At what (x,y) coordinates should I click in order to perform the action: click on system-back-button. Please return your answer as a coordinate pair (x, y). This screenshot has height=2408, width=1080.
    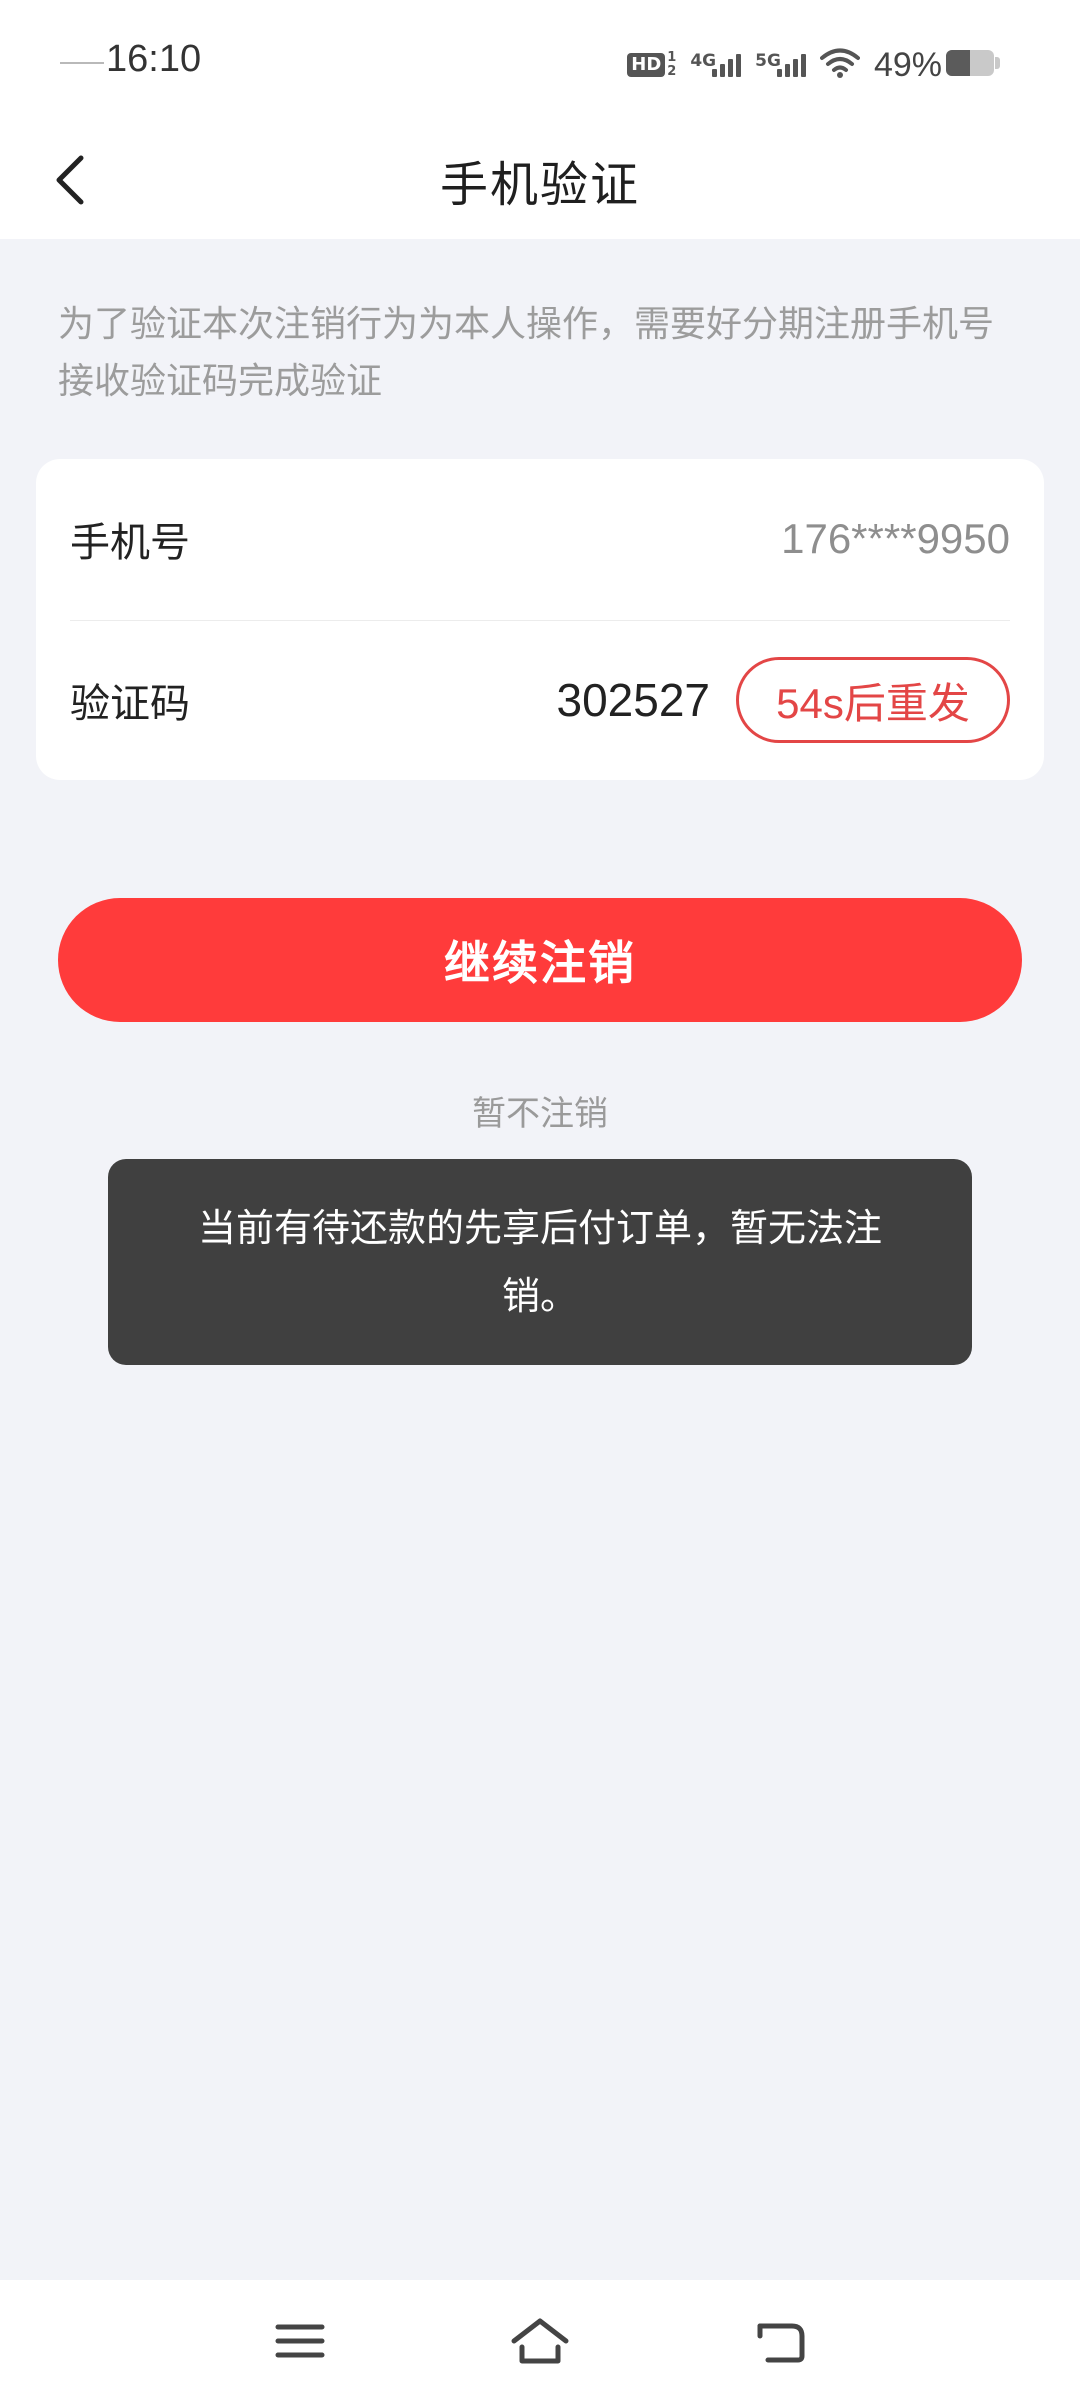
    Looking at the image, I should click on (780, 2343).